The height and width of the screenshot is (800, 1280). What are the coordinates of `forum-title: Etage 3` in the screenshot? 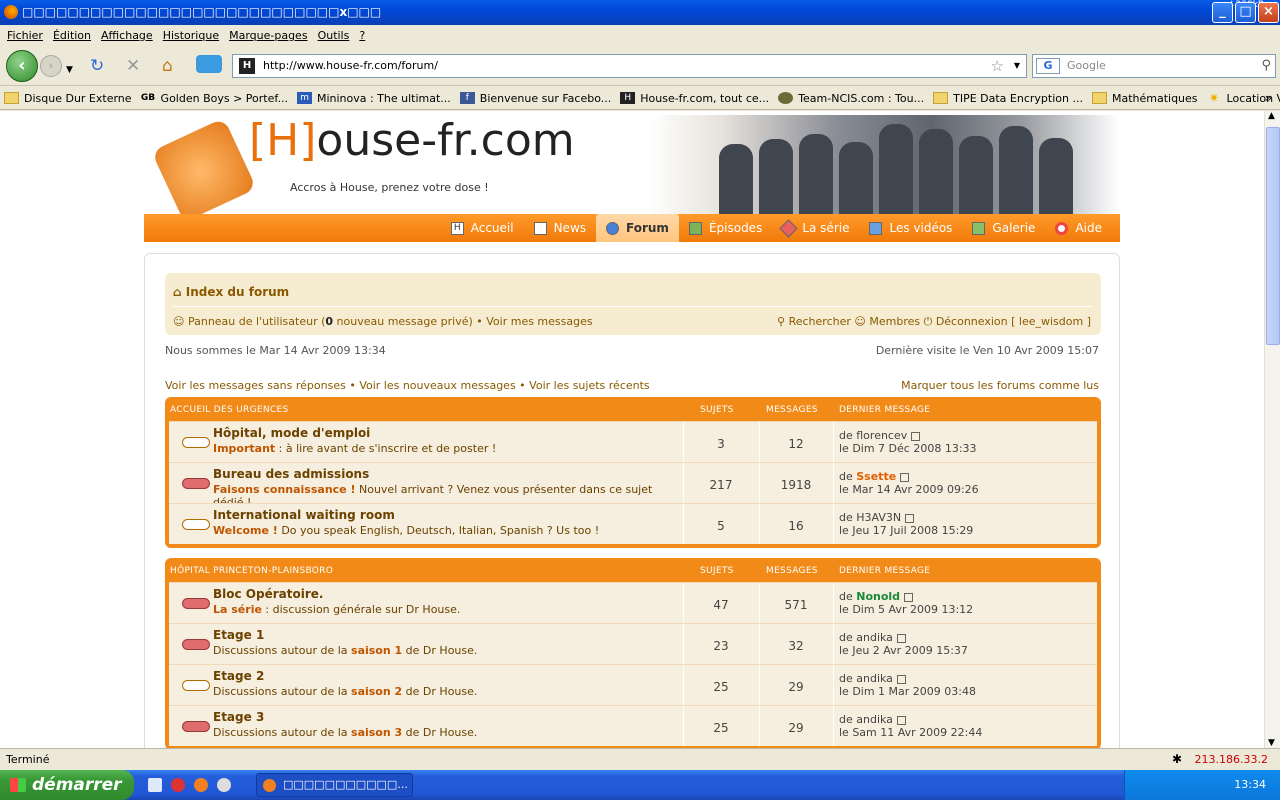 It's located at (238, 717).